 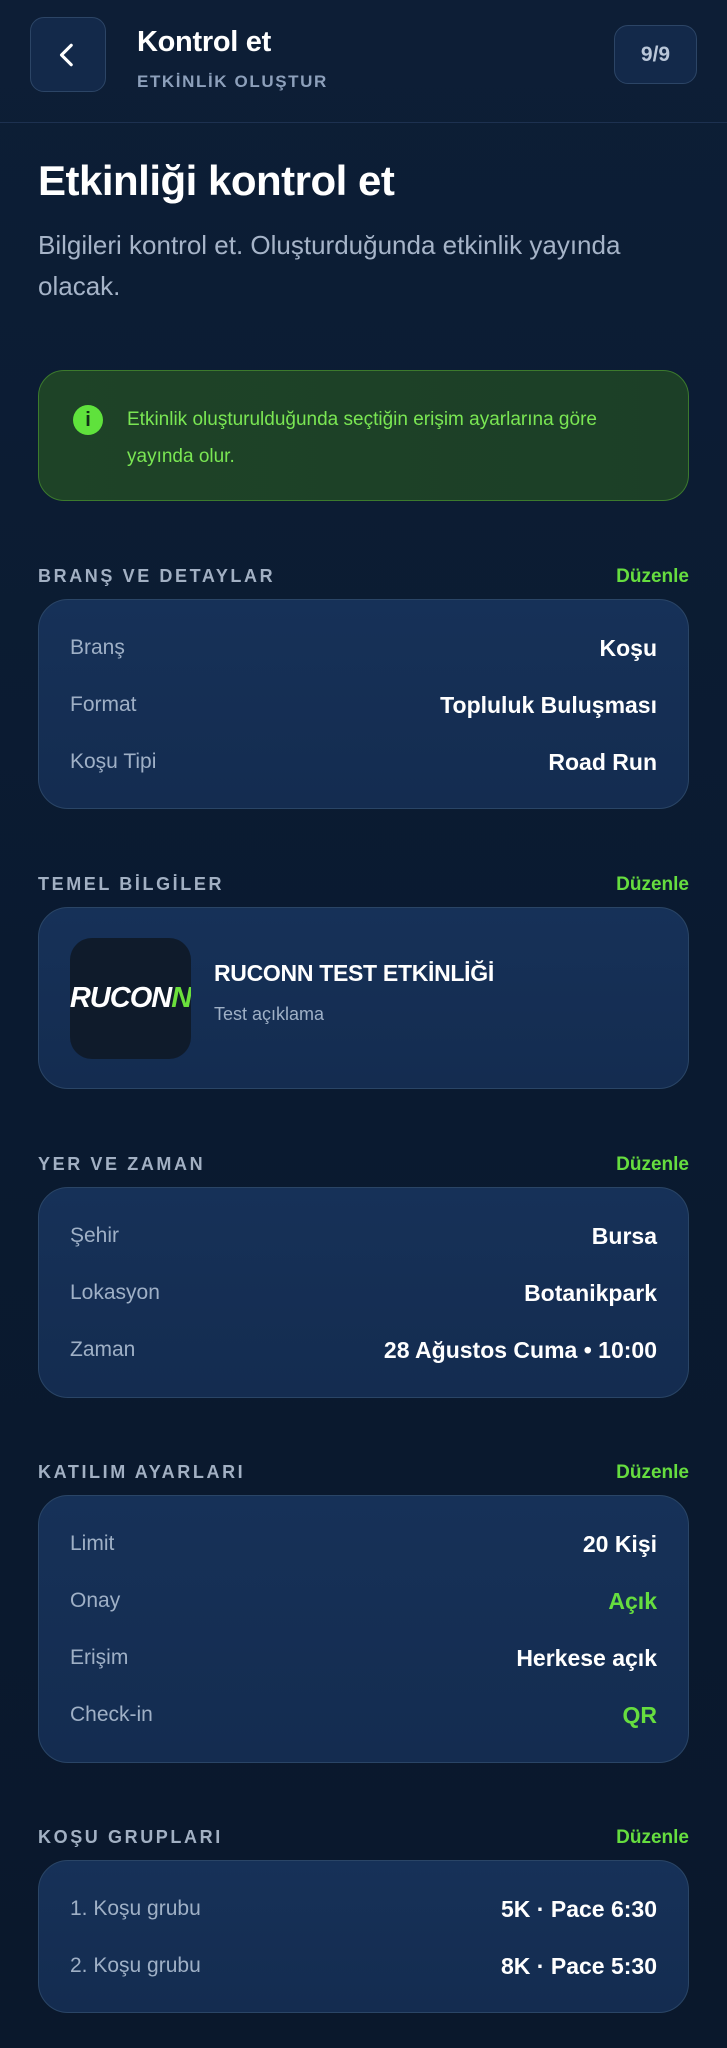 I want to click on logo-accent: N, so click(x=181, y=998).